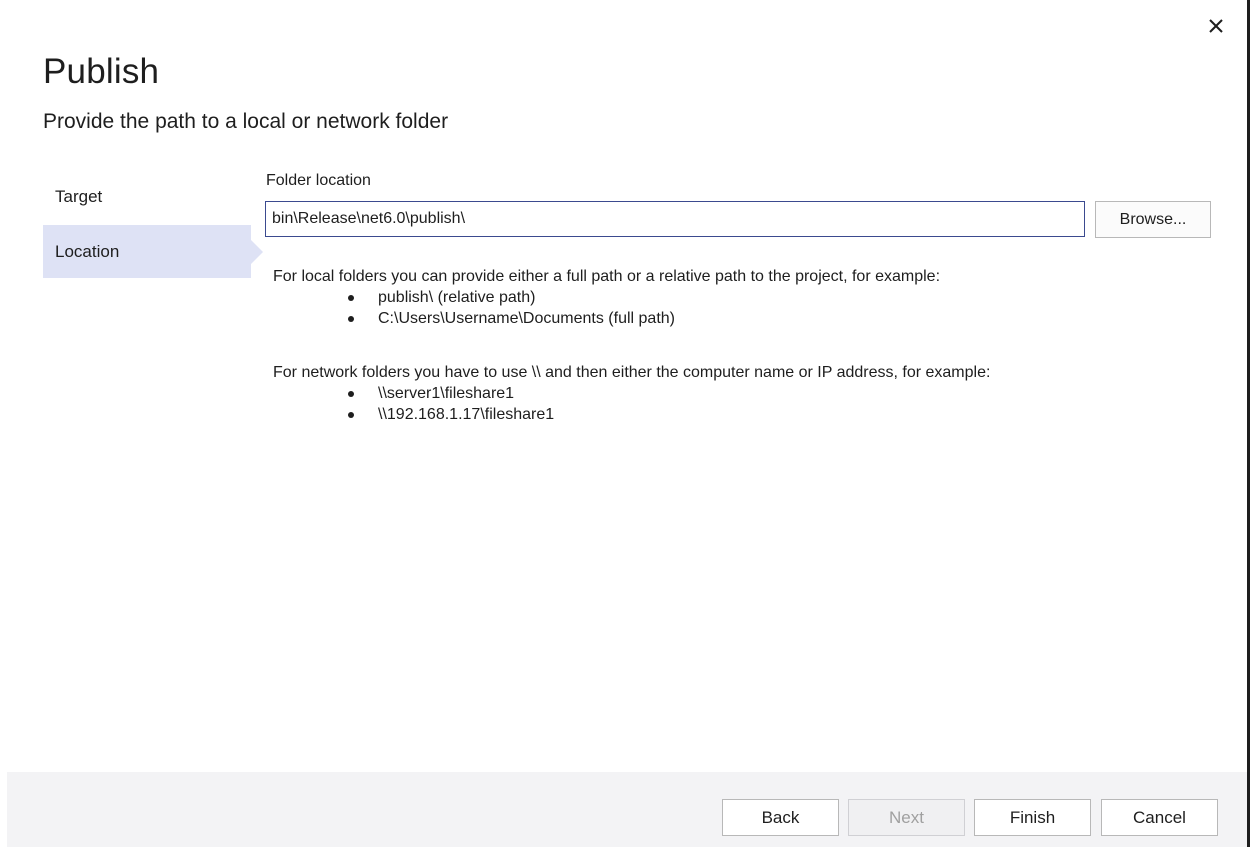  Describe the element at coordinates (101, 71) in the screenshot. I see `dialog-title: Publish` at that location.